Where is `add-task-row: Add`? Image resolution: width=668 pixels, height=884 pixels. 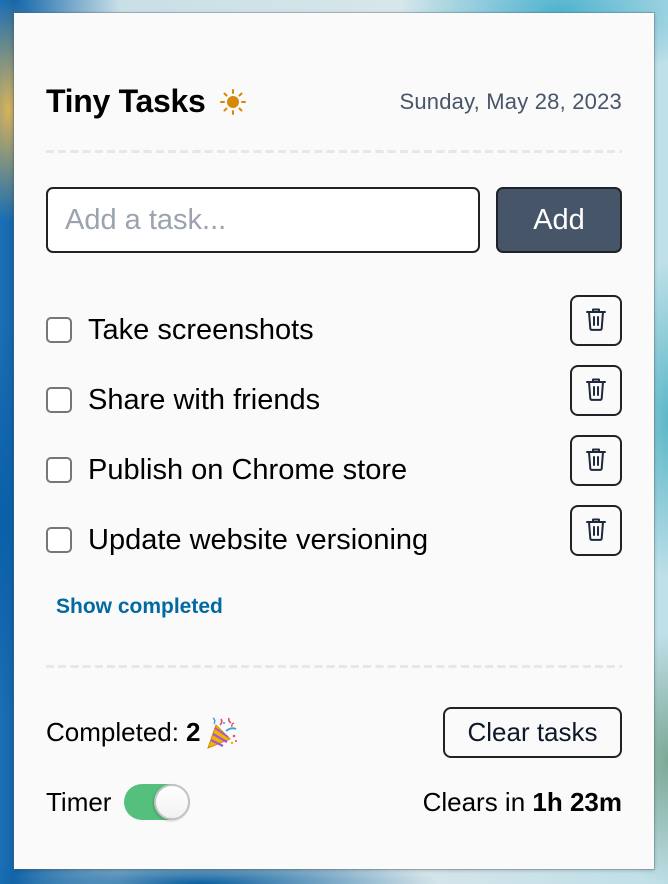
add-task-row: Add is located at coordinates (334, 220).